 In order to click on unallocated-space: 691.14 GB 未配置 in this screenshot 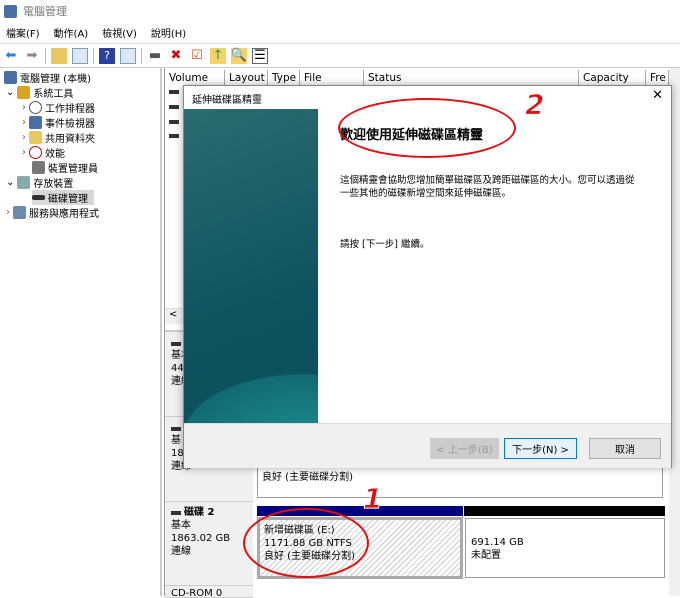, I will do `click(565, 548)`.